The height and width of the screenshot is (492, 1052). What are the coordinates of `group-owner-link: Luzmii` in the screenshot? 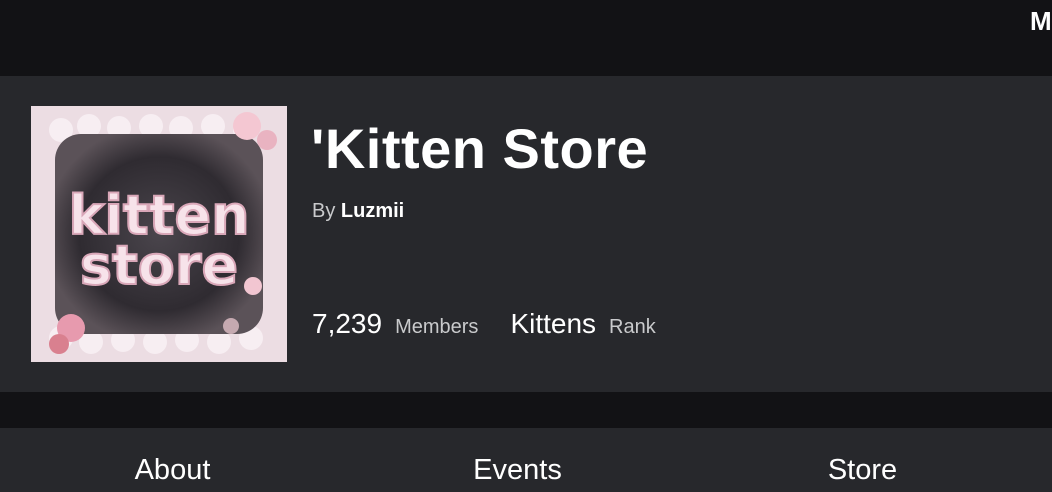 It's located at (372, 211).